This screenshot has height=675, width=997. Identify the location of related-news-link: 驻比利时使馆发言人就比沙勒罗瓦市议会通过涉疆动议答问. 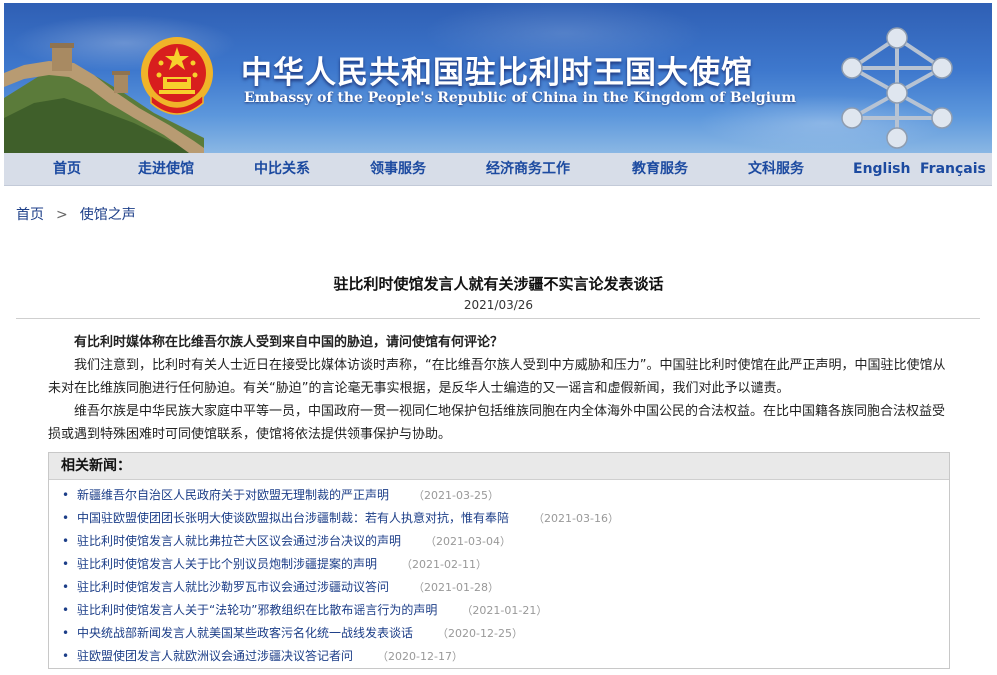
(233, 587).